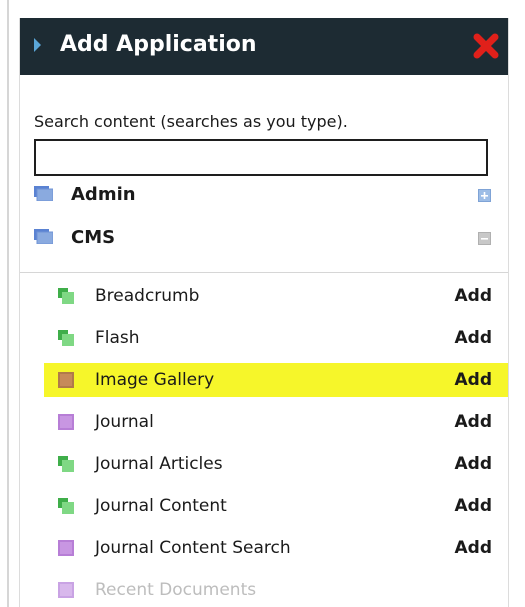  Describe the element at coordinates (103, 194) in the screenshot. I see `category-label: Admin` at that location.